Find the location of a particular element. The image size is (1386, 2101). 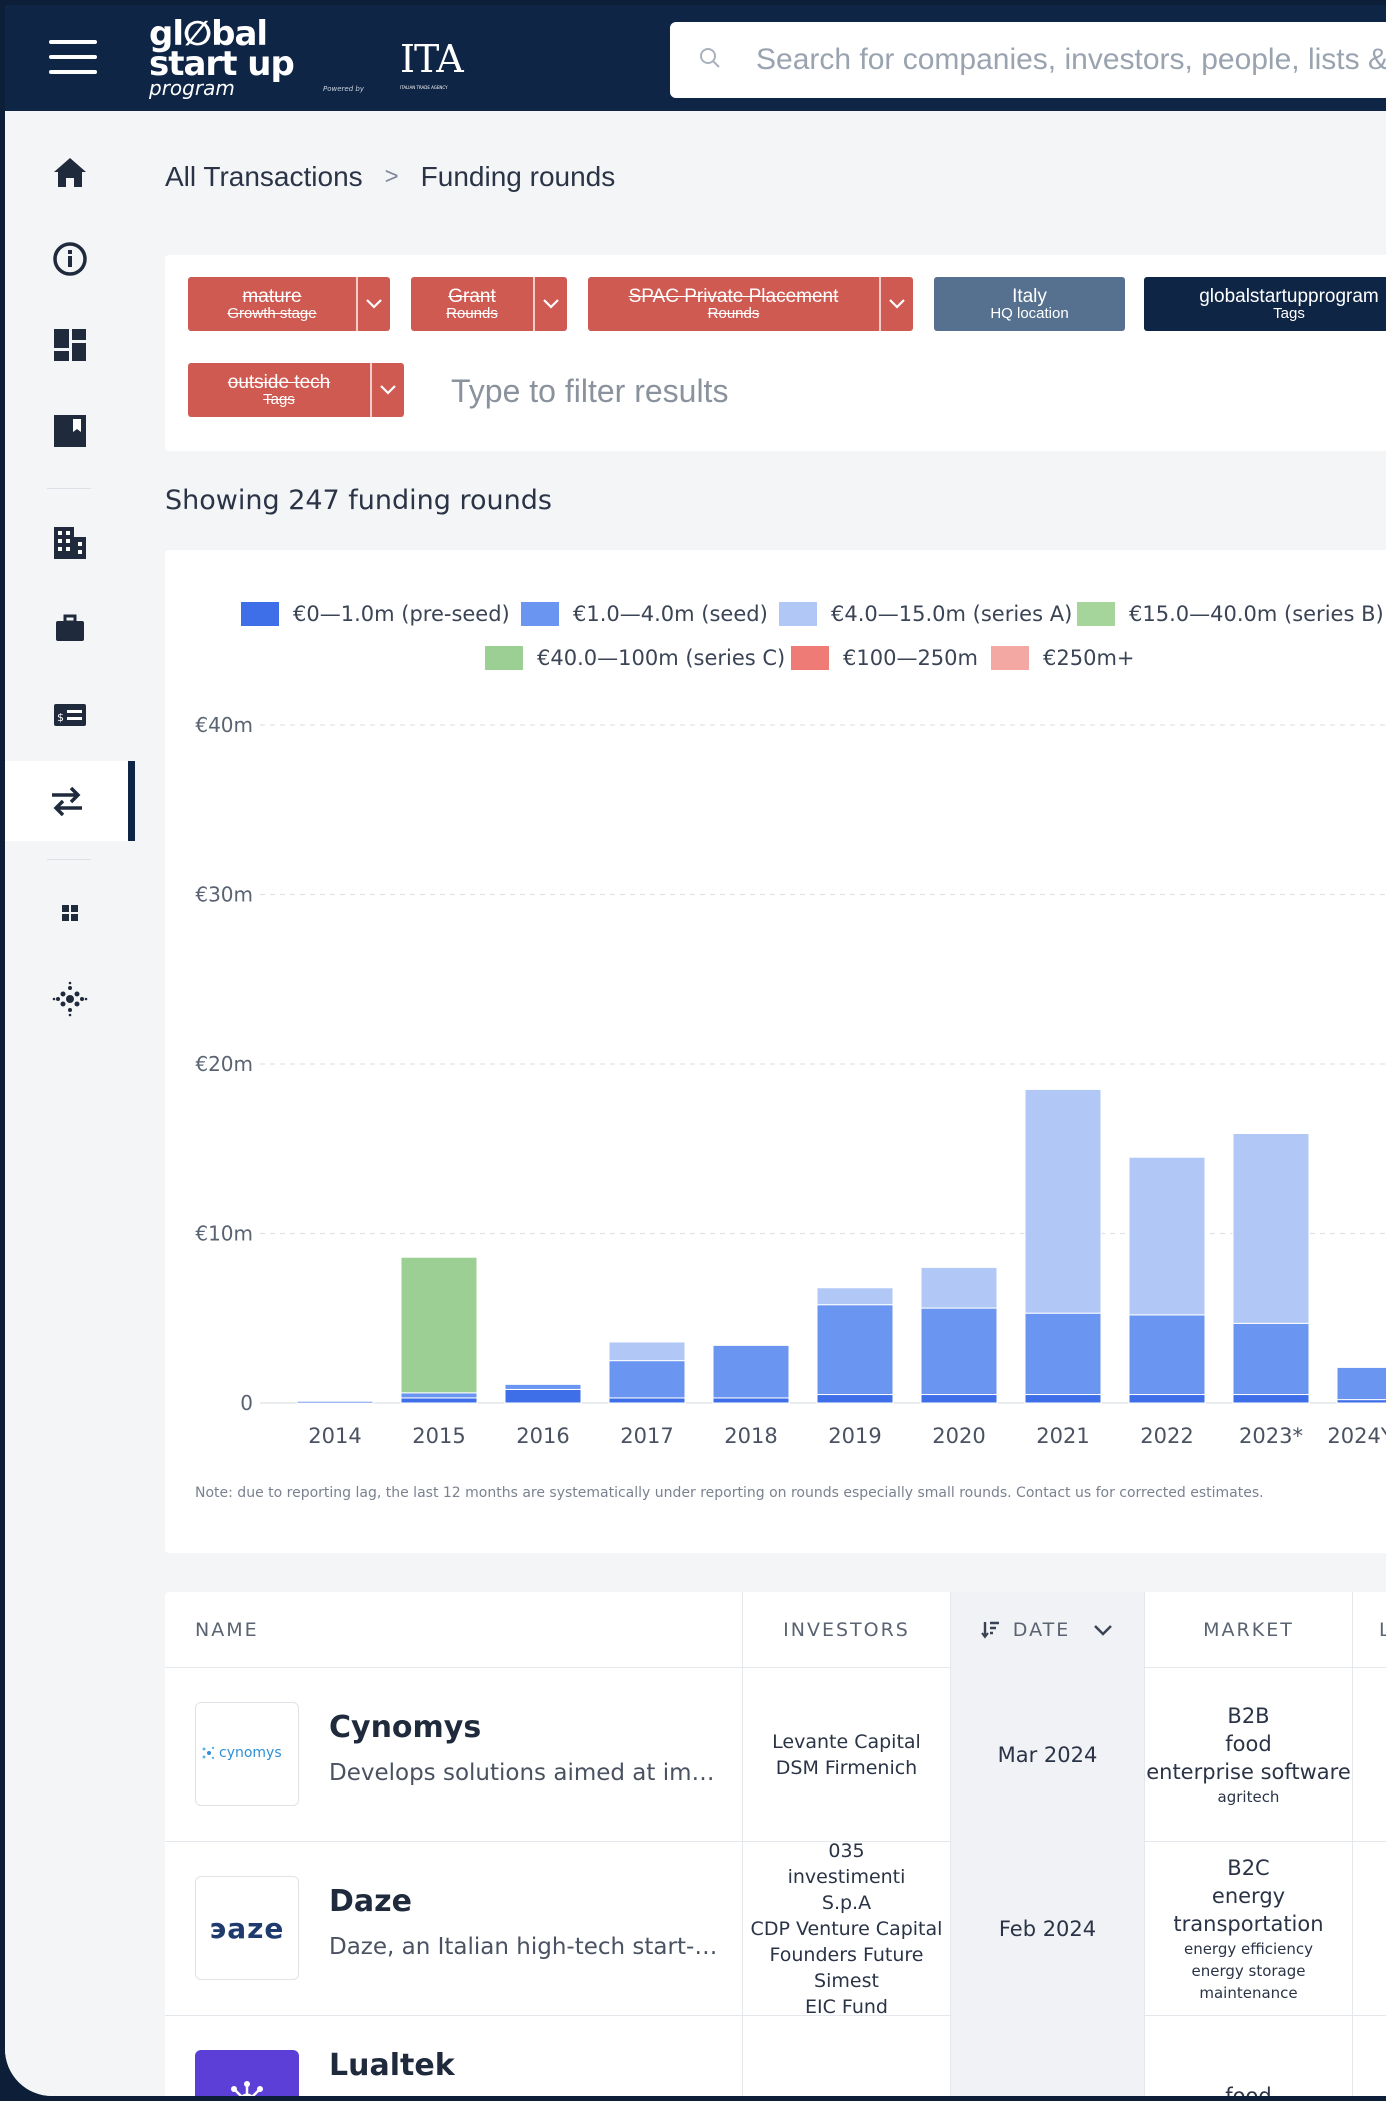

filter-chip-rounds-grant: Grant Rounds is located at coordinates (489, 304).